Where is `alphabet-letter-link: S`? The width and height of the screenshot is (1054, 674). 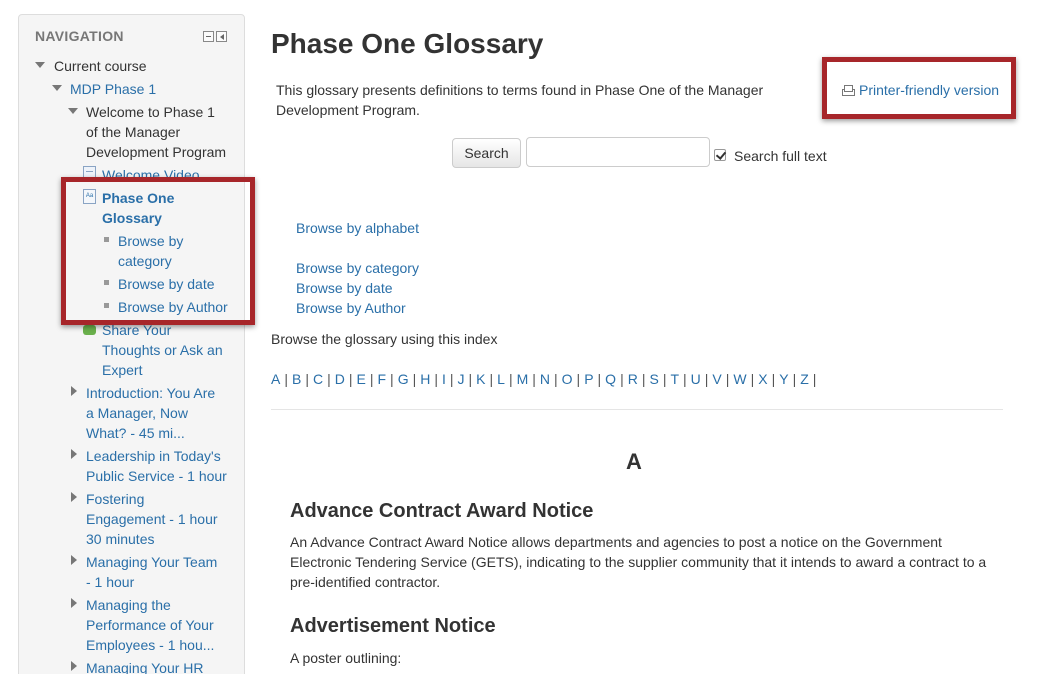 alphabet-letter-link: S is located at coordinates (653, 379).